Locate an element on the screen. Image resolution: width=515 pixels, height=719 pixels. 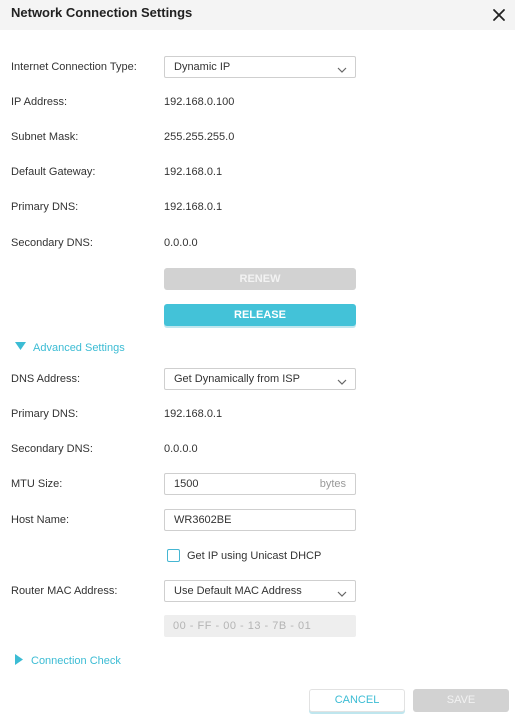
default-gateway-value: 192.168.0.1 is located at coordinates (193, 172).